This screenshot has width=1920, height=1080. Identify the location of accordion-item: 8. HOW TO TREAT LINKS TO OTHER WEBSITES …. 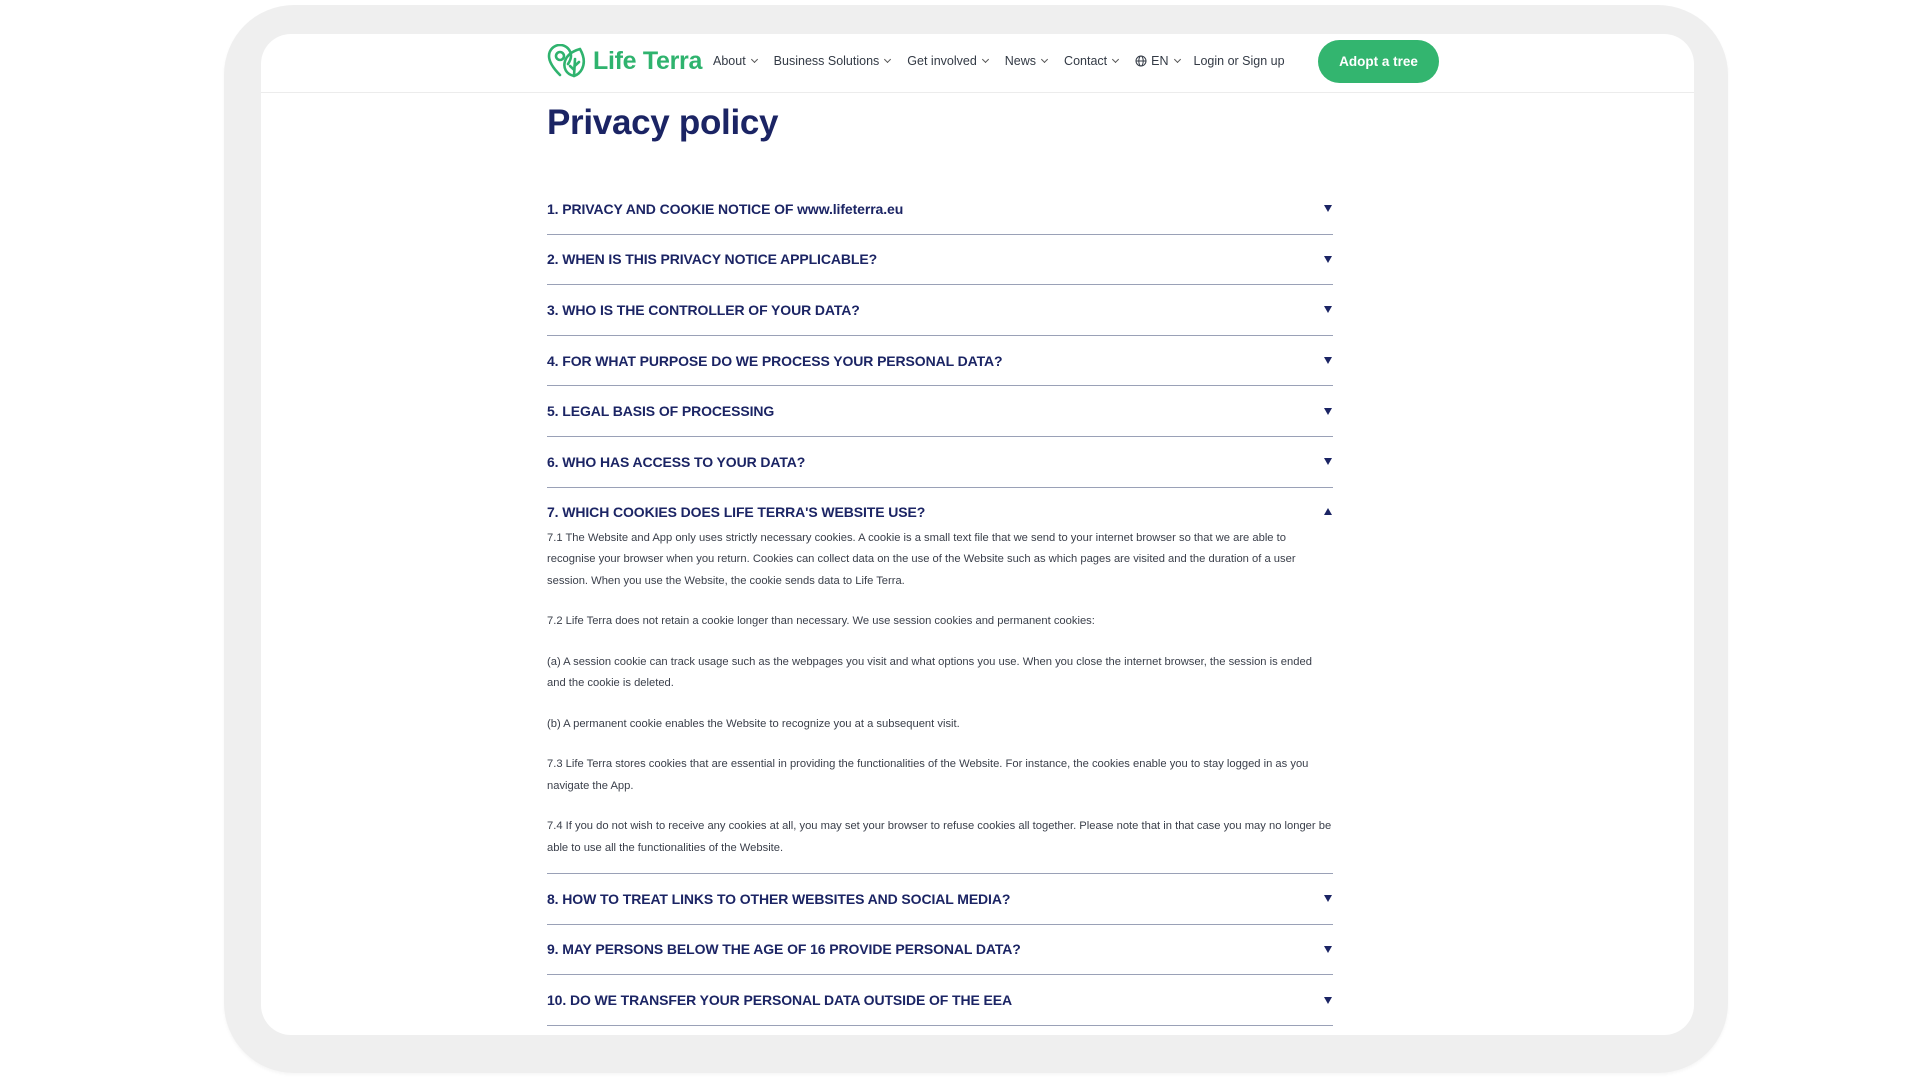
(940, 899).